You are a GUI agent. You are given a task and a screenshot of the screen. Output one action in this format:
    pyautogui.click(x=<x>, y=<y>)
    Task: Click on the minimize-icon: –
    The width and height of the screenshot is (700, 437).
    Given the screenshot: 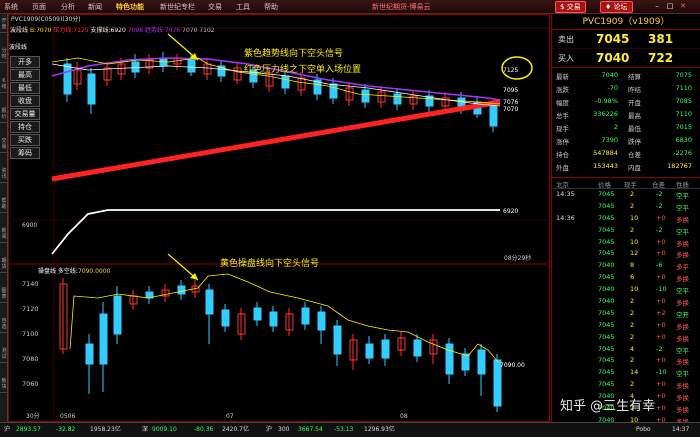 What is the action you would take?
    pyautogui.click(x=657, y=6)
    